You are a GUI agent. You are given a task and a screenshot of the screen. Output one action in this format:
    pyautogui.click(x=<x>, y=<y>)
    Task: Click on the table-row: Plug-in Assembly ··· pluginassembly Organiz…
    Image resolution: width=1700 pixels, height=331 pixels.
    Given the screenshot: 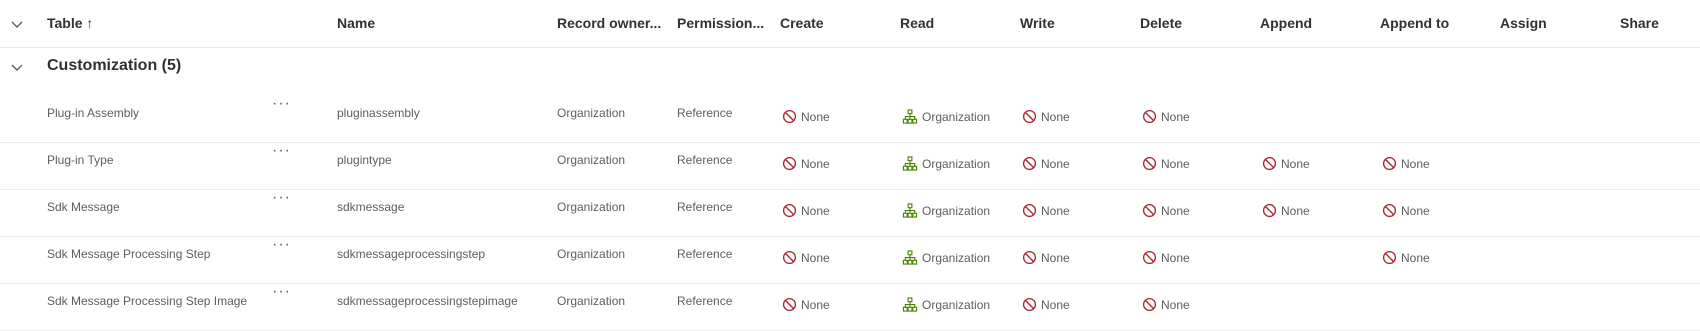 What is the action you would take?
    pyautogui.click(x=850, y=119)
    